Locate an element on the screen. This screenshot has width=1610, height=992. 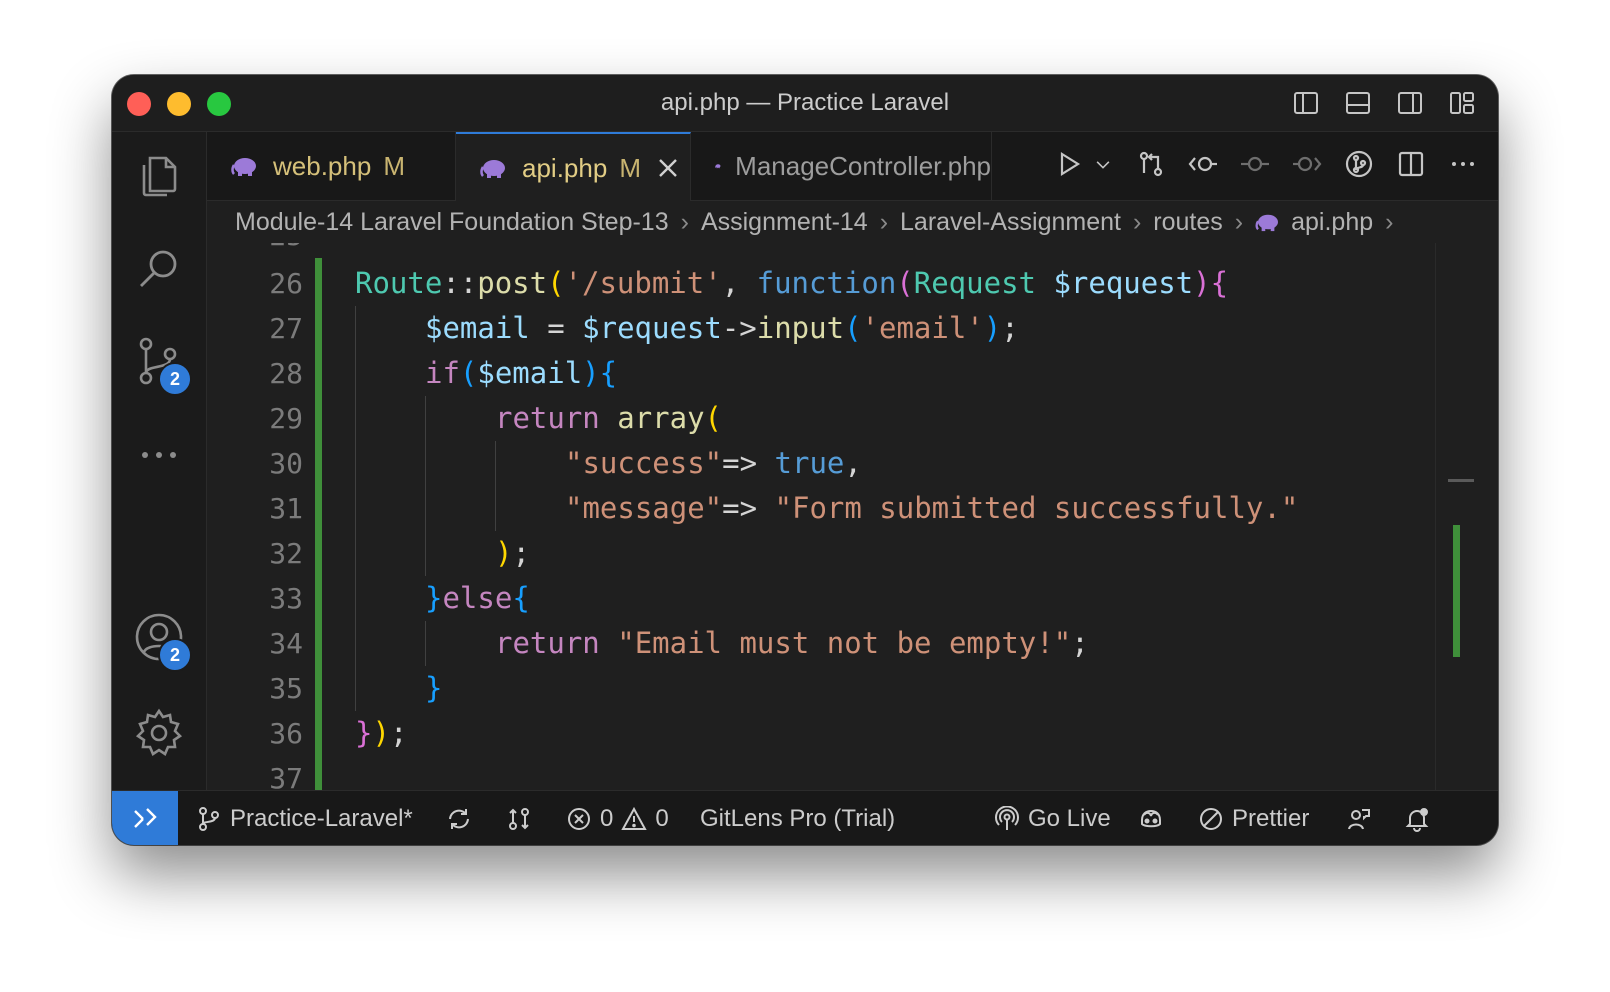
tab-managecontroller-php: ManageController.php is located at coordinates (841, 166).